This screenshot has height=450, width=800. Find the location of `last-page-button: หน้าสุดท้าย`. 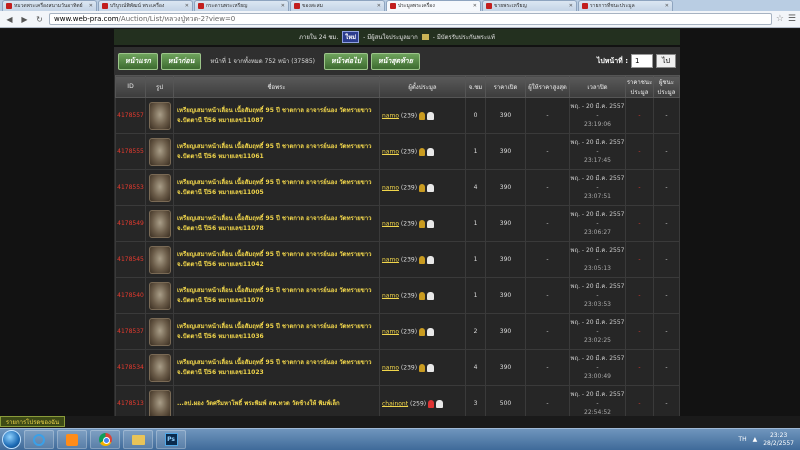

last-page-button: หน้าสุดท้าย is located at coordinates (395, 61).